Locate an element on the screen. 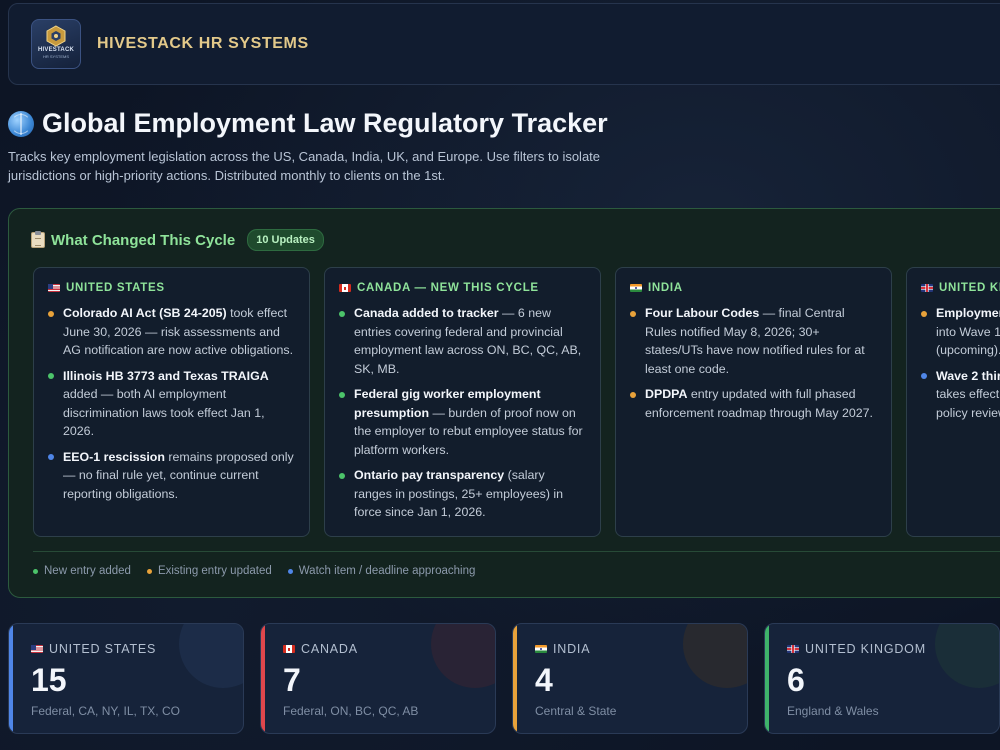 The height and width of the screenshot is (750, 1000). stat-card-uk: UNITED KINGDOM 6 England & Wales is located at coordinates (882, 678).